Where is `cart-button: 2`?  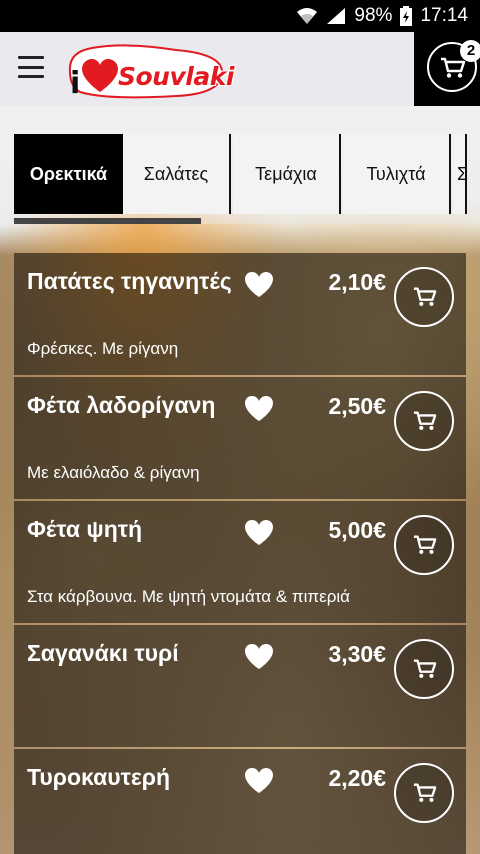 cart-button: 2 is located at coordinates (447, 69).